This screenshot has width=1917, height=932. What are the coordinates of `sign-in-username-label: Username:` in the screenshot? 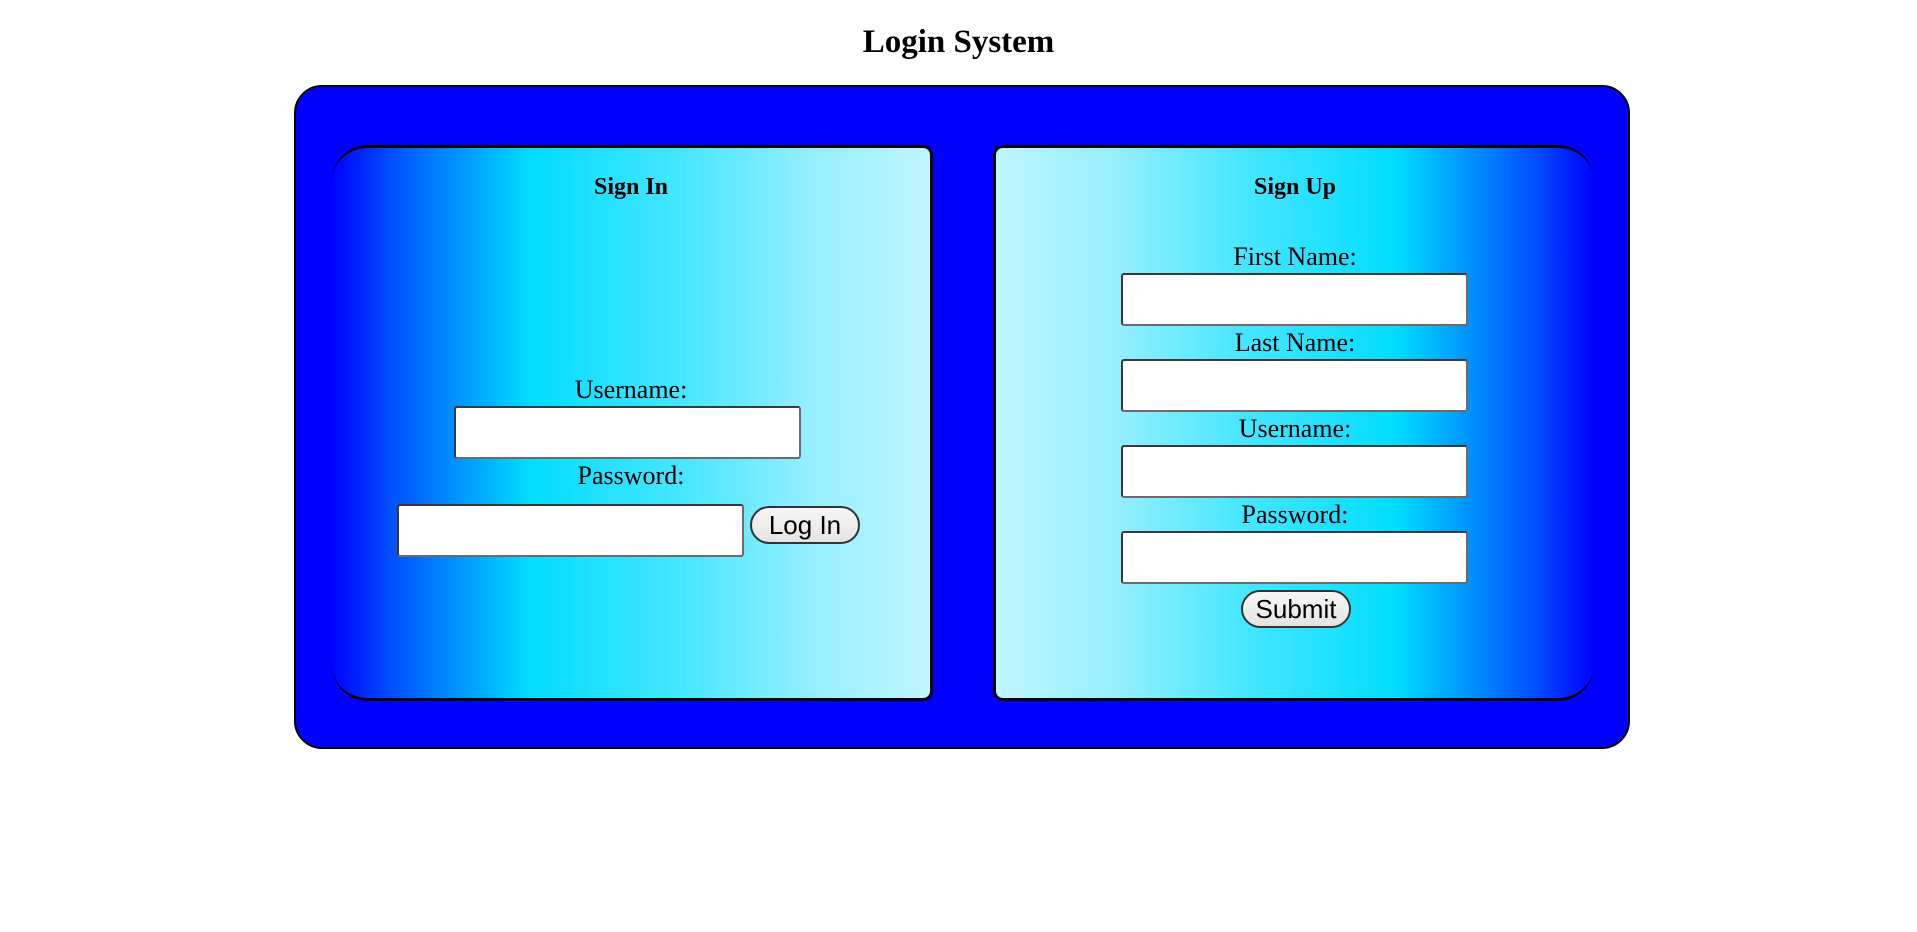 It's located at (631, 389).